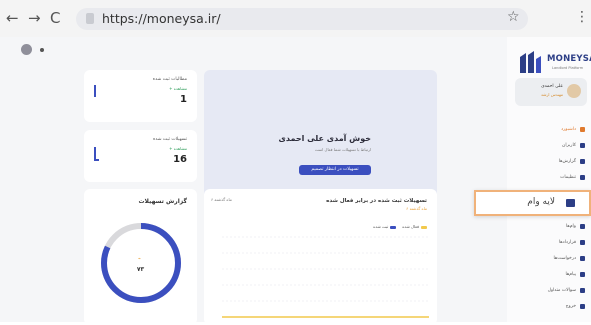 The height and width of the screenshot is (325, 591). What do you see at coordinates (568, 177) in the screenshot?
I see `sidebar-item-label: تنظیمات` at bounding box center [568, 177].